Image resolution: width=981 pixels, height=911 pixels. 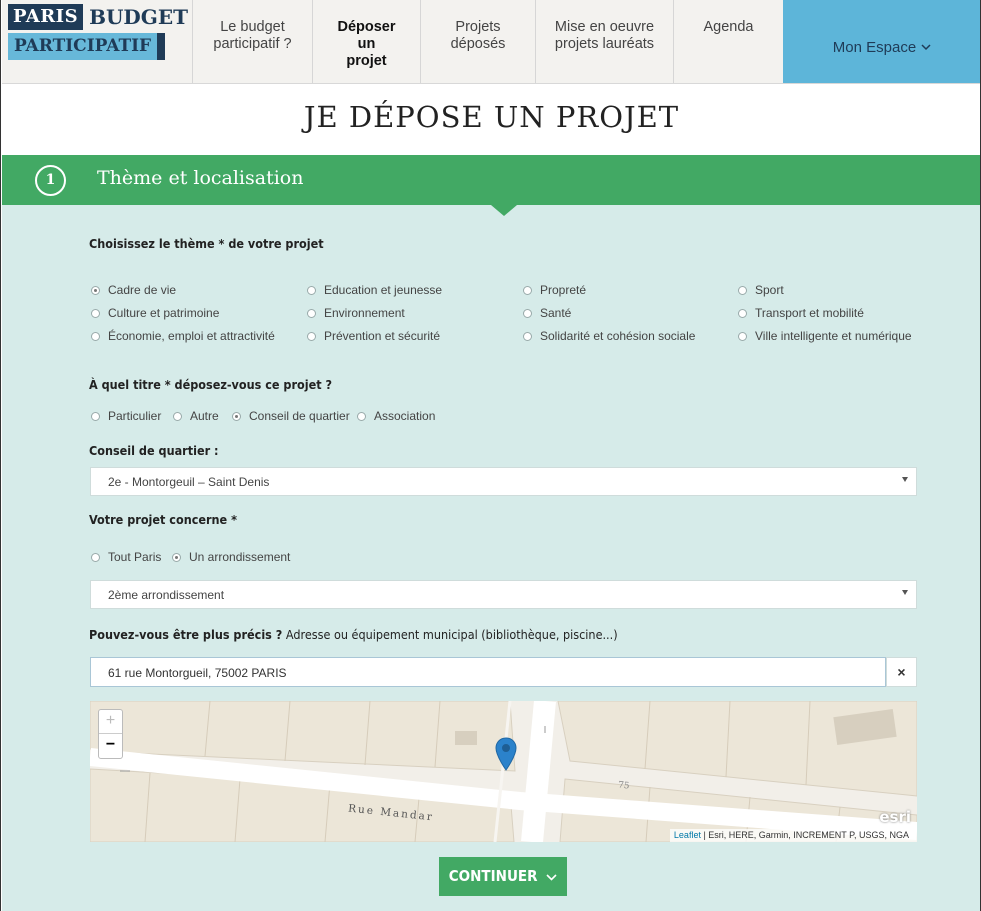 I want to click on logo-budget: BUDGET, so click(x=138, y=17).